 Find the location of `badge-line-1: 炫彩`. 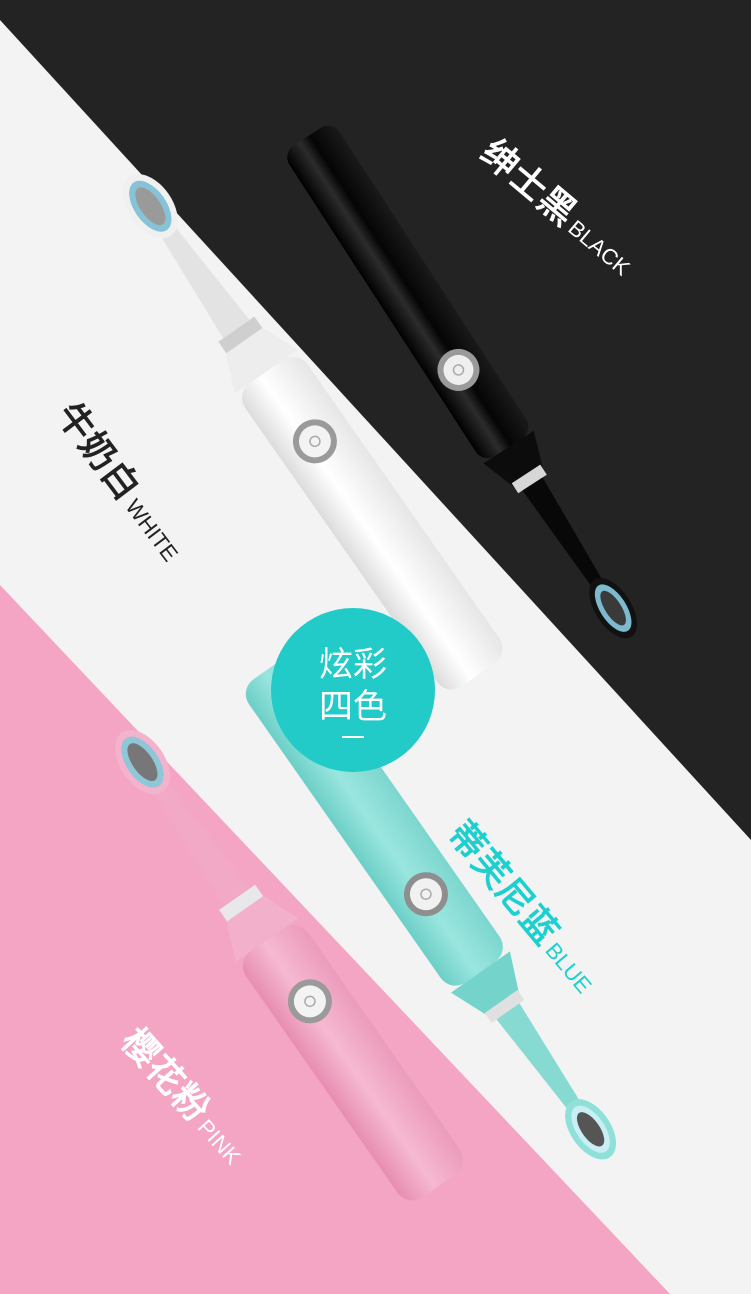

badge-line-1: 炫彩 is located at coordinates (353, 665).